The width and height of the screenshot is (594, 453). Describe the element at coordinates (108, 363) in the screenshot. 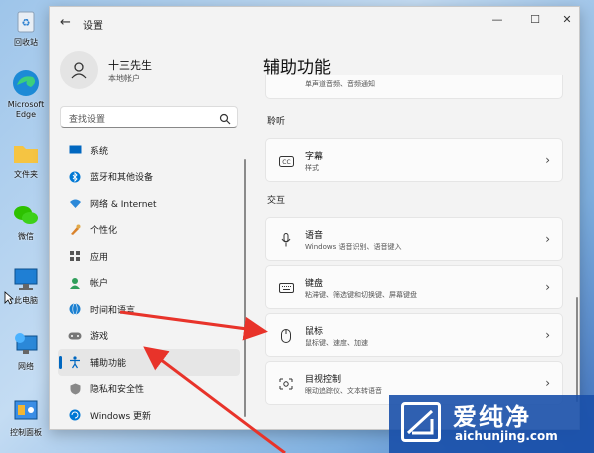

I see `sidebar-item-label: 辅助功能` at that location.